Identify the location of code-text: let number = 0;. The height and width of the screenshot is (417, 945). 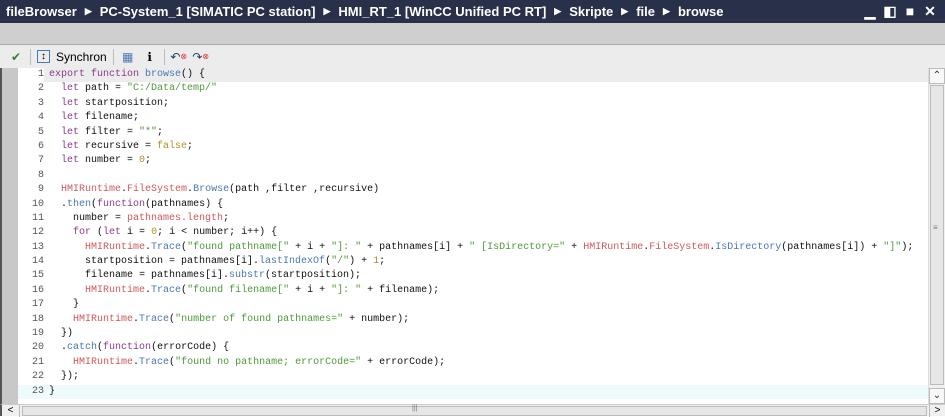
(486, 161).